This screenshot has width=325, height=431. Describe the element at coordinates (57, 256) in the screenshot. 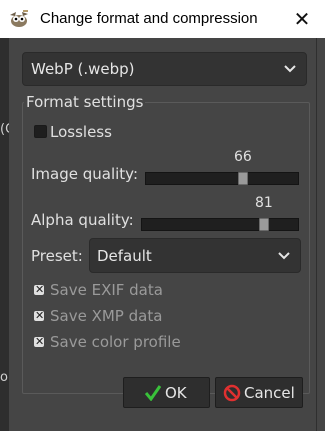

I see `preset-label: Preset:` at that location.